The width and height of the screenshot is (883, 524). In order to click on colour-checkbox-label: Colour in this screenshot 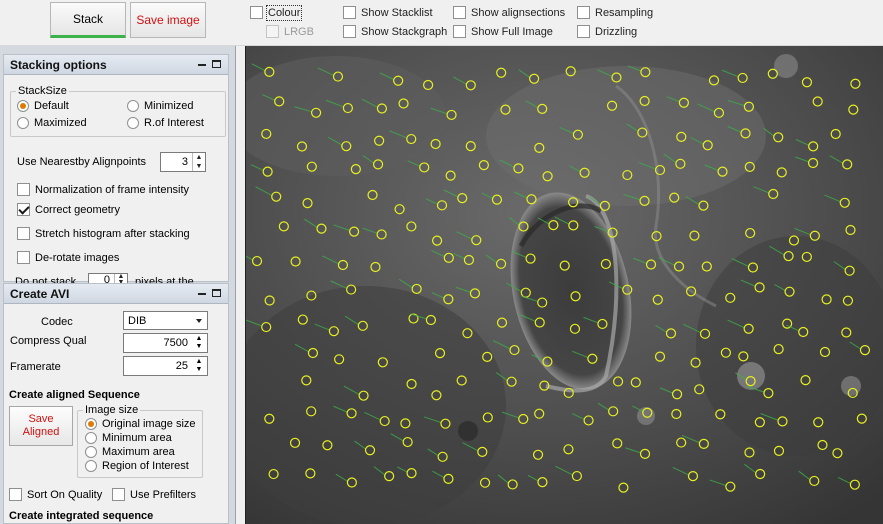, I will do `click(284, 12)`.